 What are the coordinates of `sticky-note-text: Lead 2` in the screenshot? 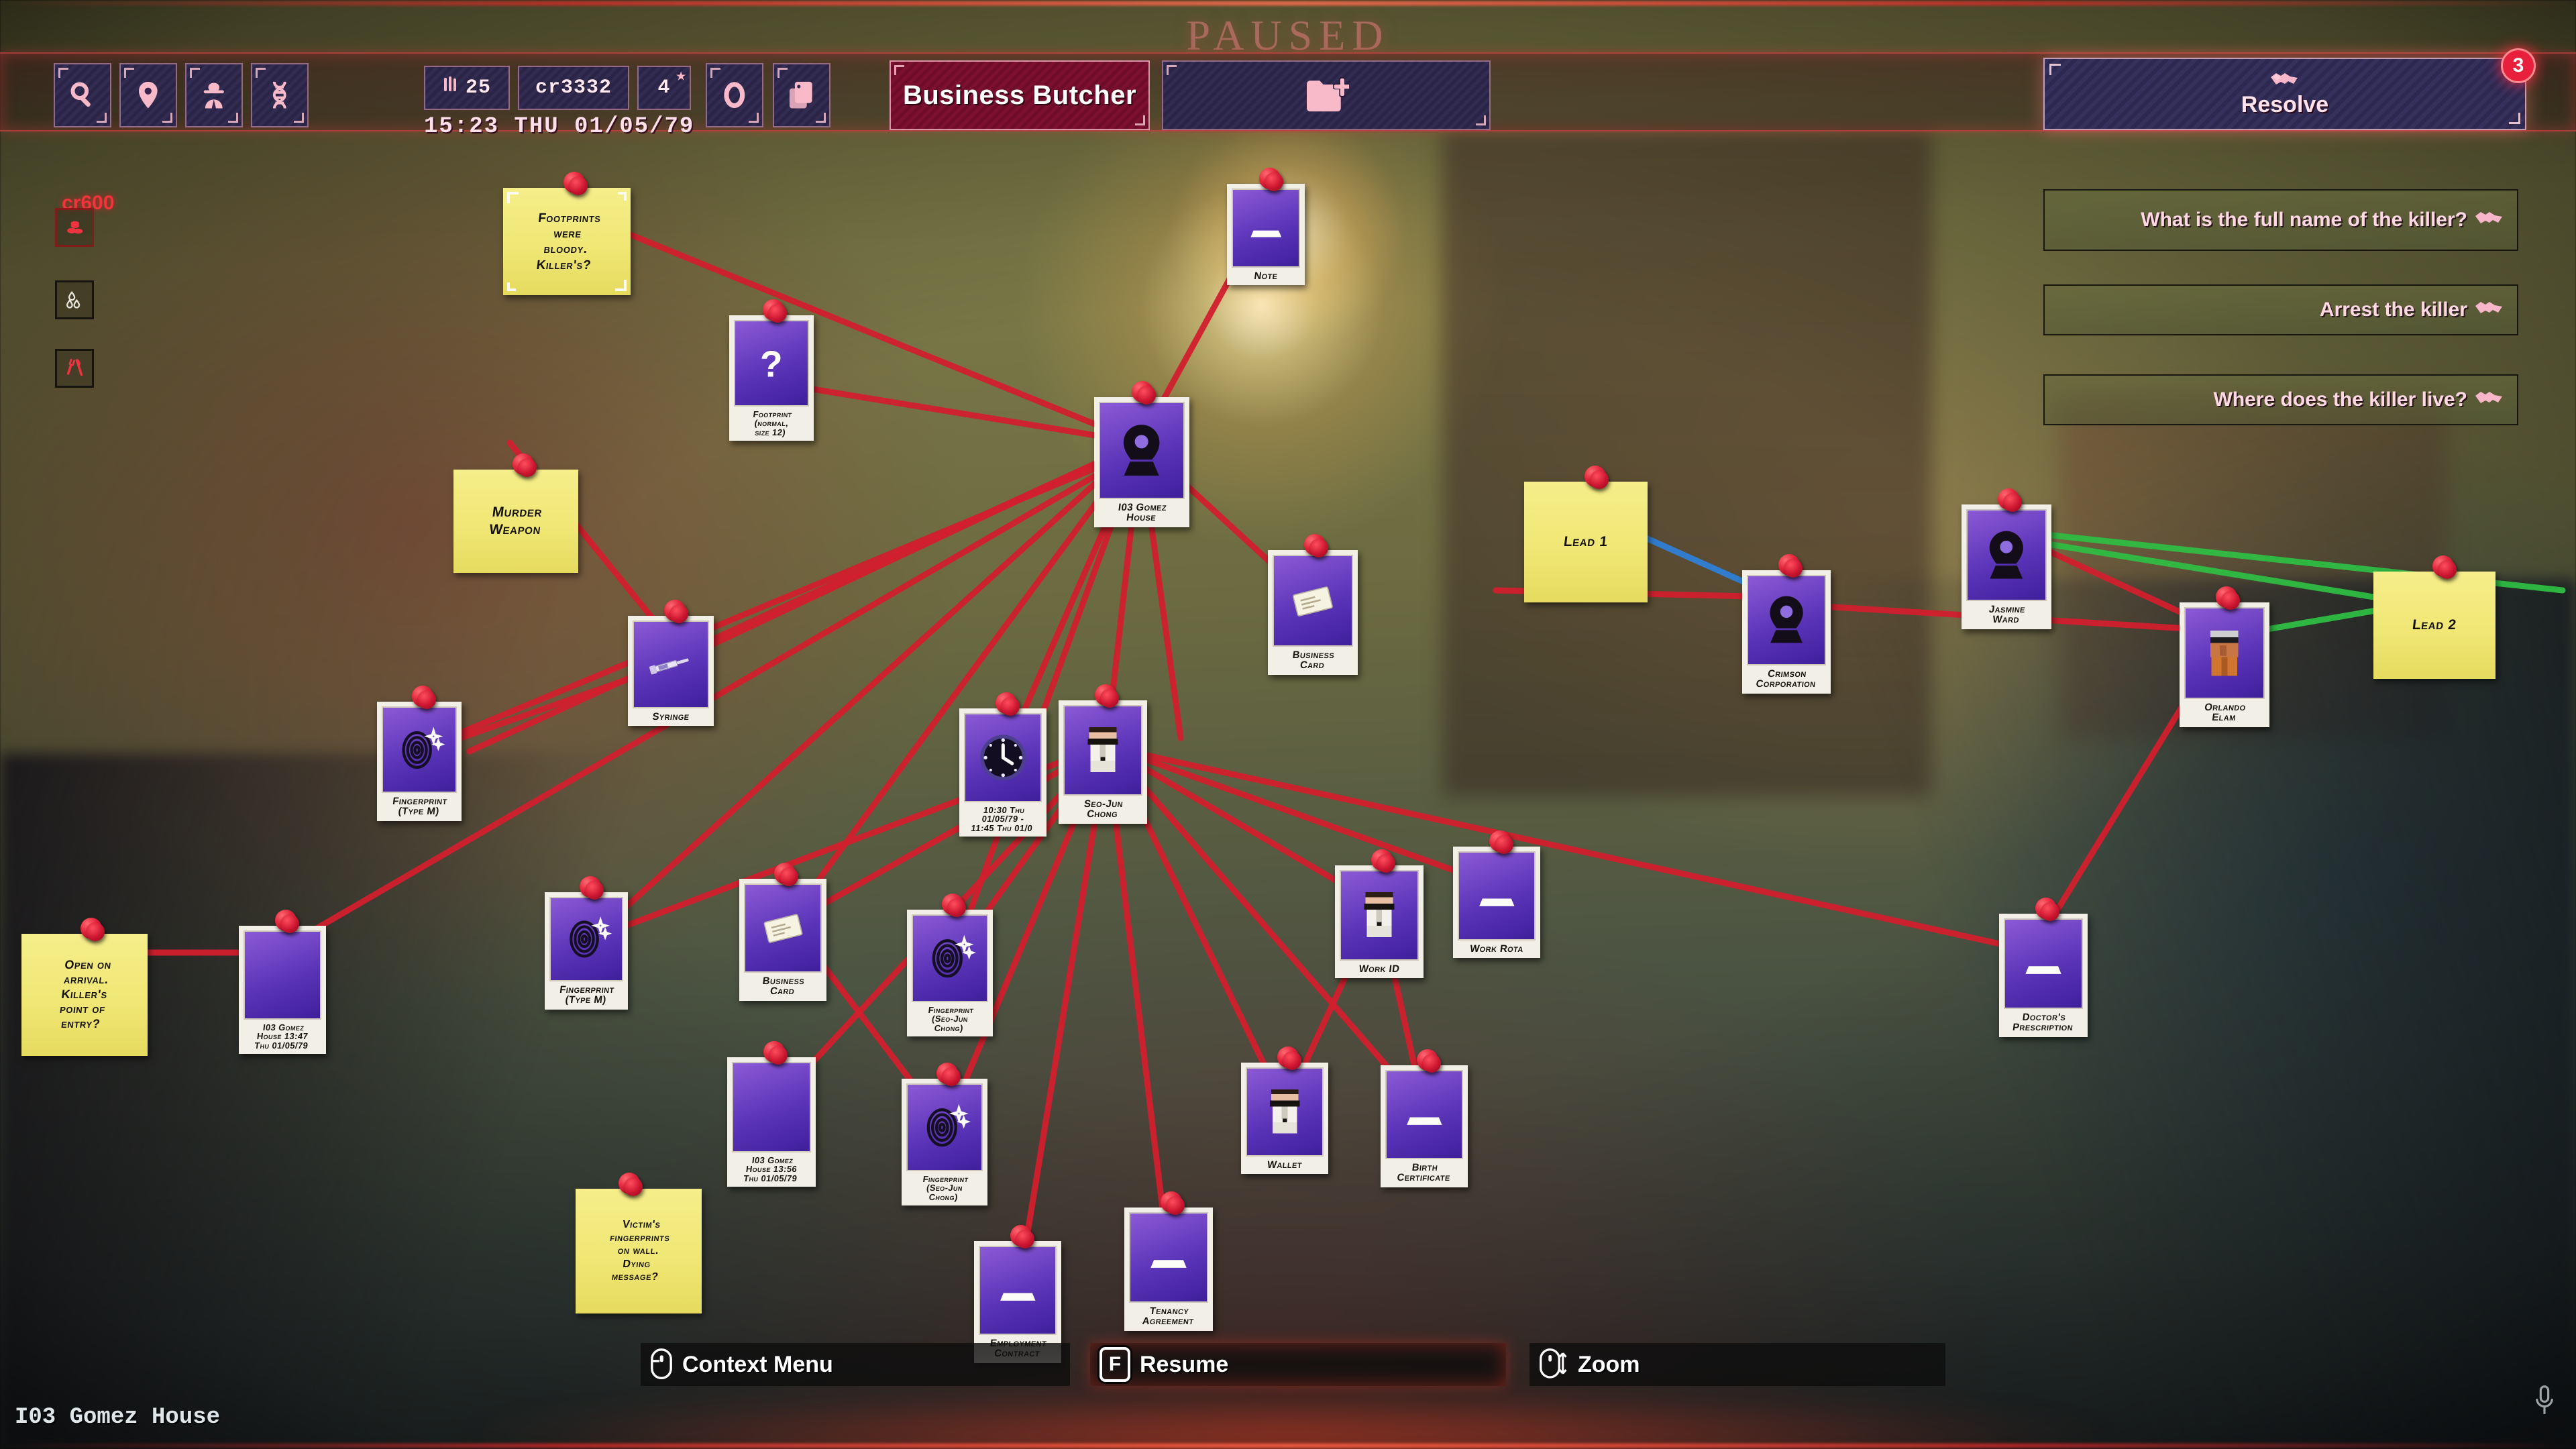 It's located at (2434, 625).